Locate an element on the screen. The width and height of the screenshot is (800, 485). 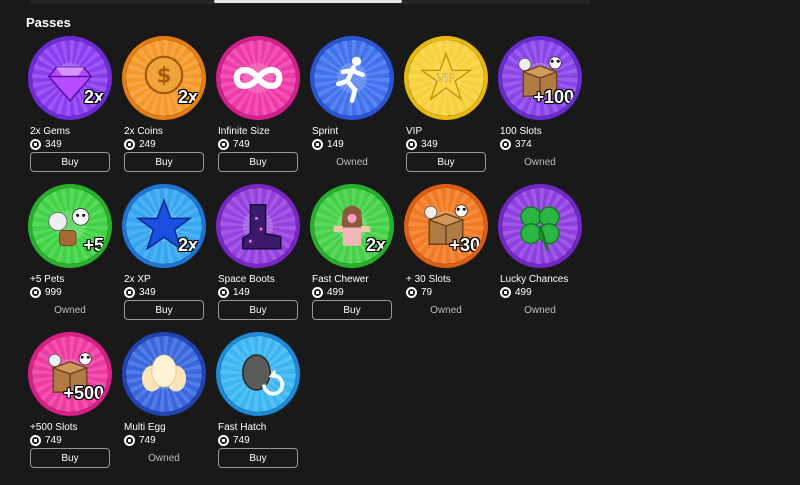
pass-name: 2x Coins is located at coordinates (143, 131).